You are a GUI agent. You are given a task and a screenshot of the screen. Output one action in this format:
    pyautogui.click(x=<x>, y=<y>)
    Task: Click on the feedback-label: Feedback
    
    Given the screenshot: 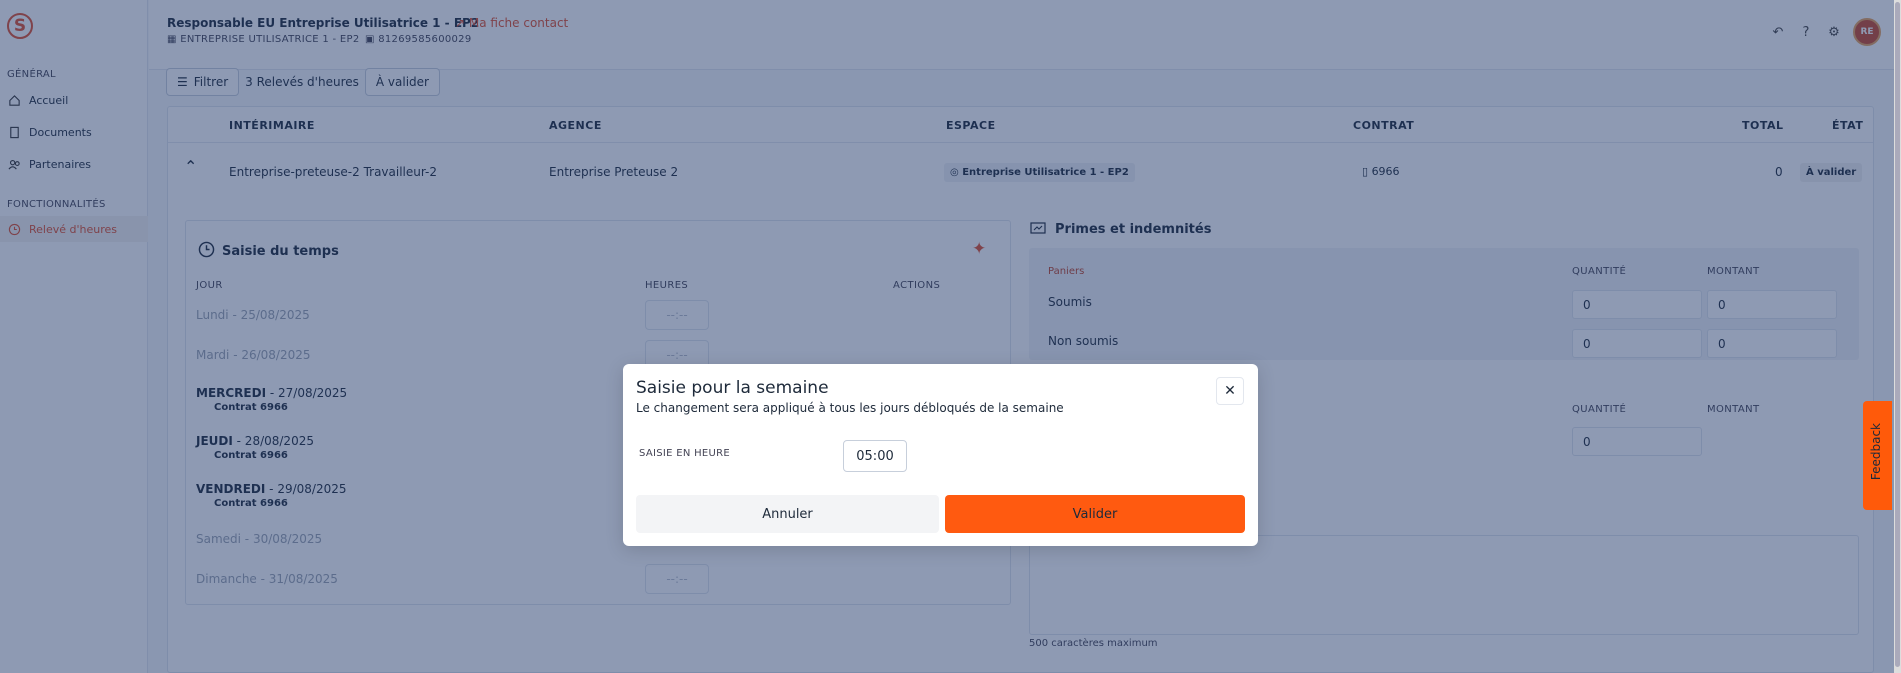 What is the action you would take?
    pyautogui.click(x=1876, y=452)
    